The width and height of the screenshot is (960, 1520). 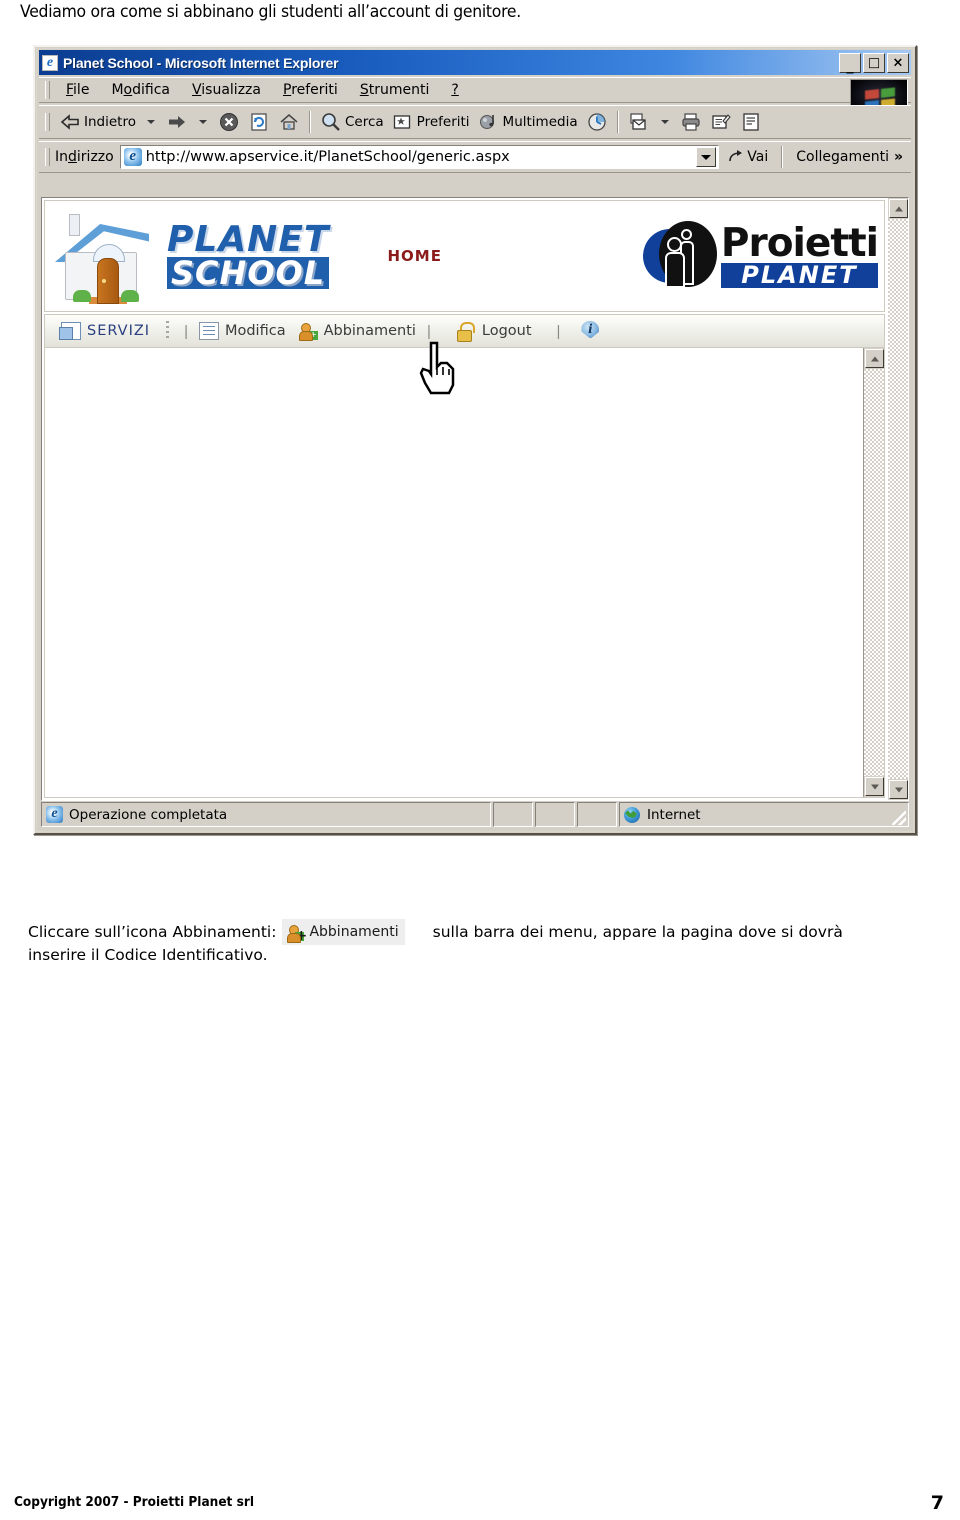 I want to click on refresh-icon, so click(x=259, y=122).